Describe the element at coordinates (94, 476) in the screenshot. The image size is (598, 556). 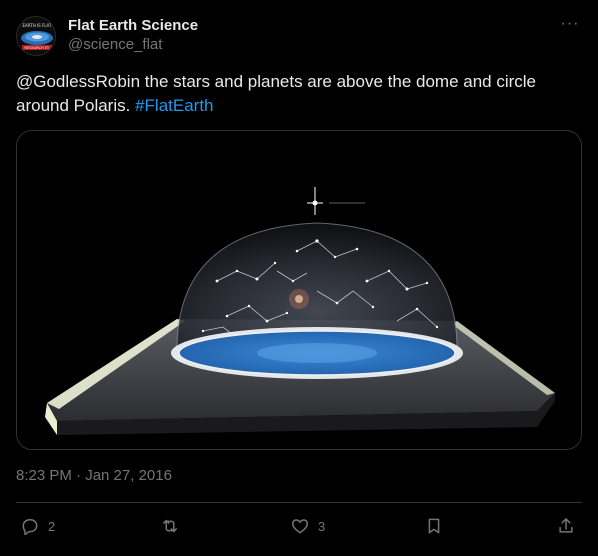
I see `tweet-timestamp: 8:23 PM · Jan 27, 2016` at that location.